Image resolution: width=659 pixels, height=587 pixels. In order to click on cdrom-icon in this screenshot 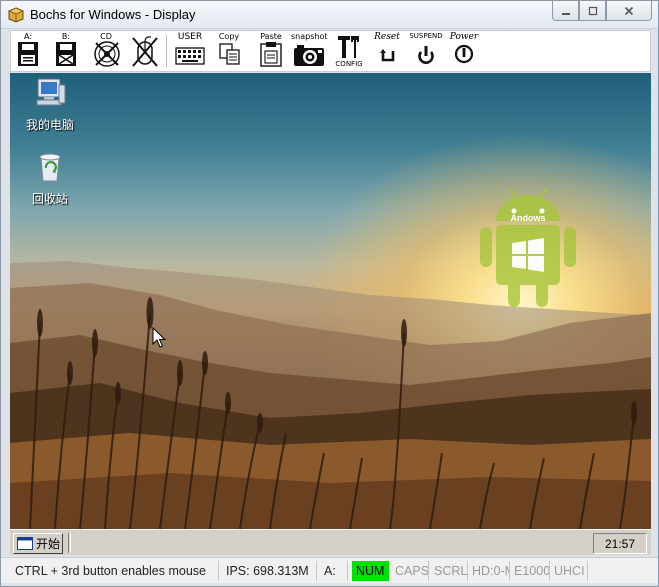, I will do `click(107, 54)`.